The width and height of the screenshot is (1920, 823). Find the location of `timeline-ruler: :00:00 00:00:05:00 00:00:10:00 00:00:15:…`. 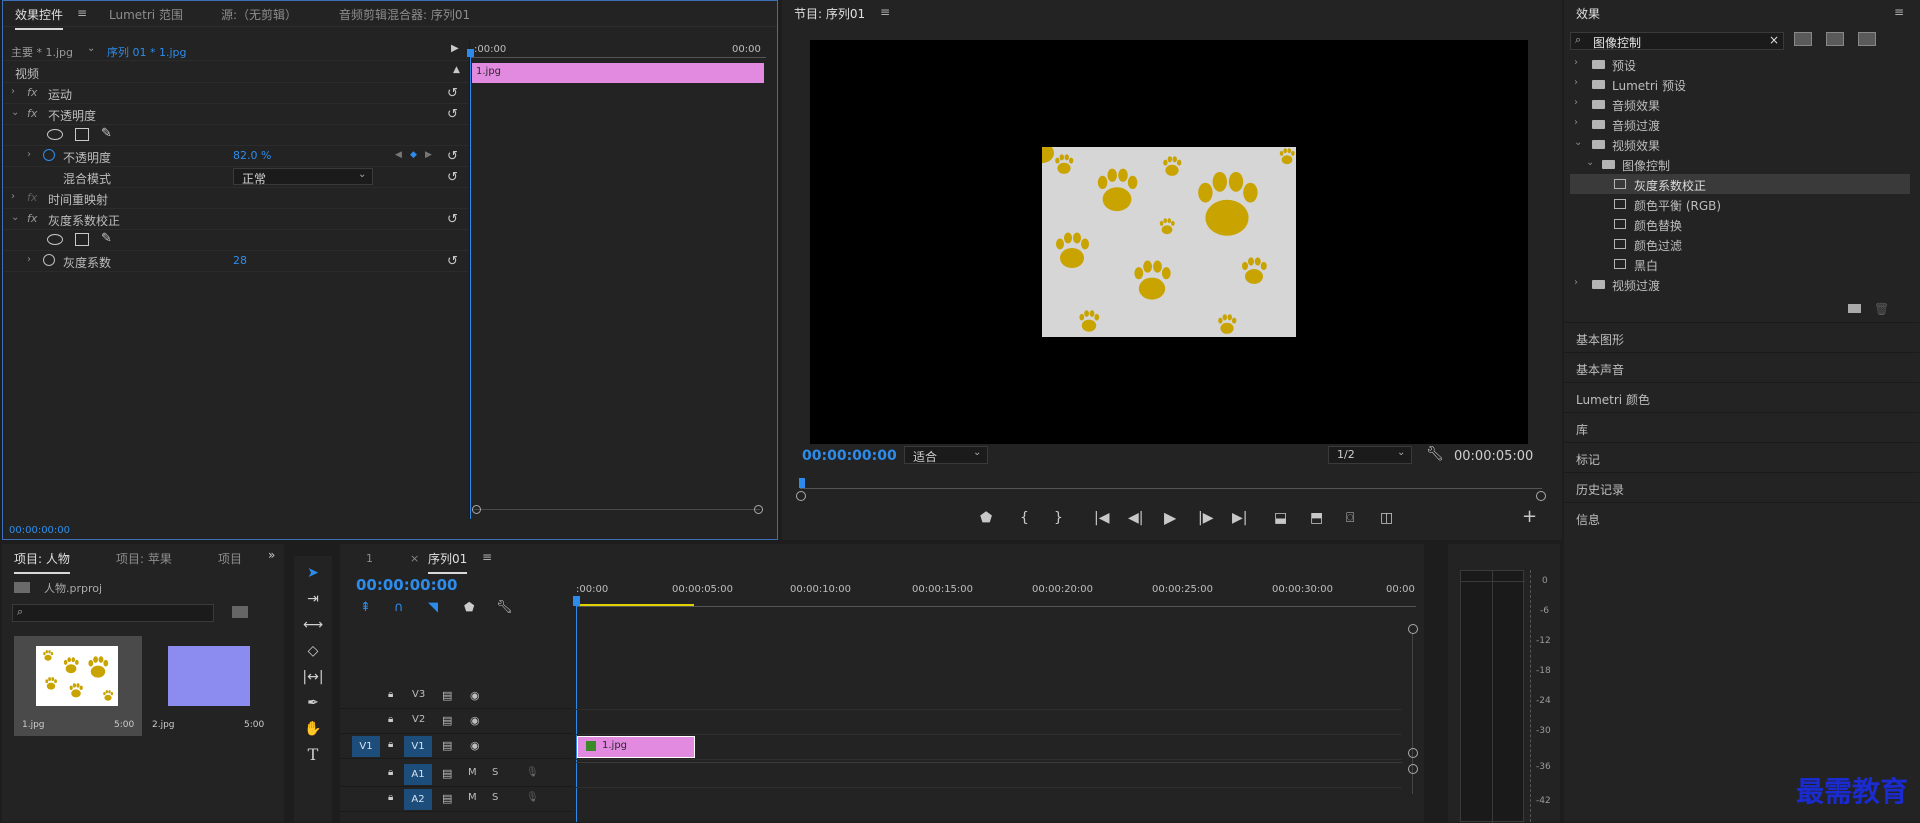

timeline-ruler: :00:00 00:00:05:00 00:00:10:00 00:00:15:… is located at coordinates (996, 598).